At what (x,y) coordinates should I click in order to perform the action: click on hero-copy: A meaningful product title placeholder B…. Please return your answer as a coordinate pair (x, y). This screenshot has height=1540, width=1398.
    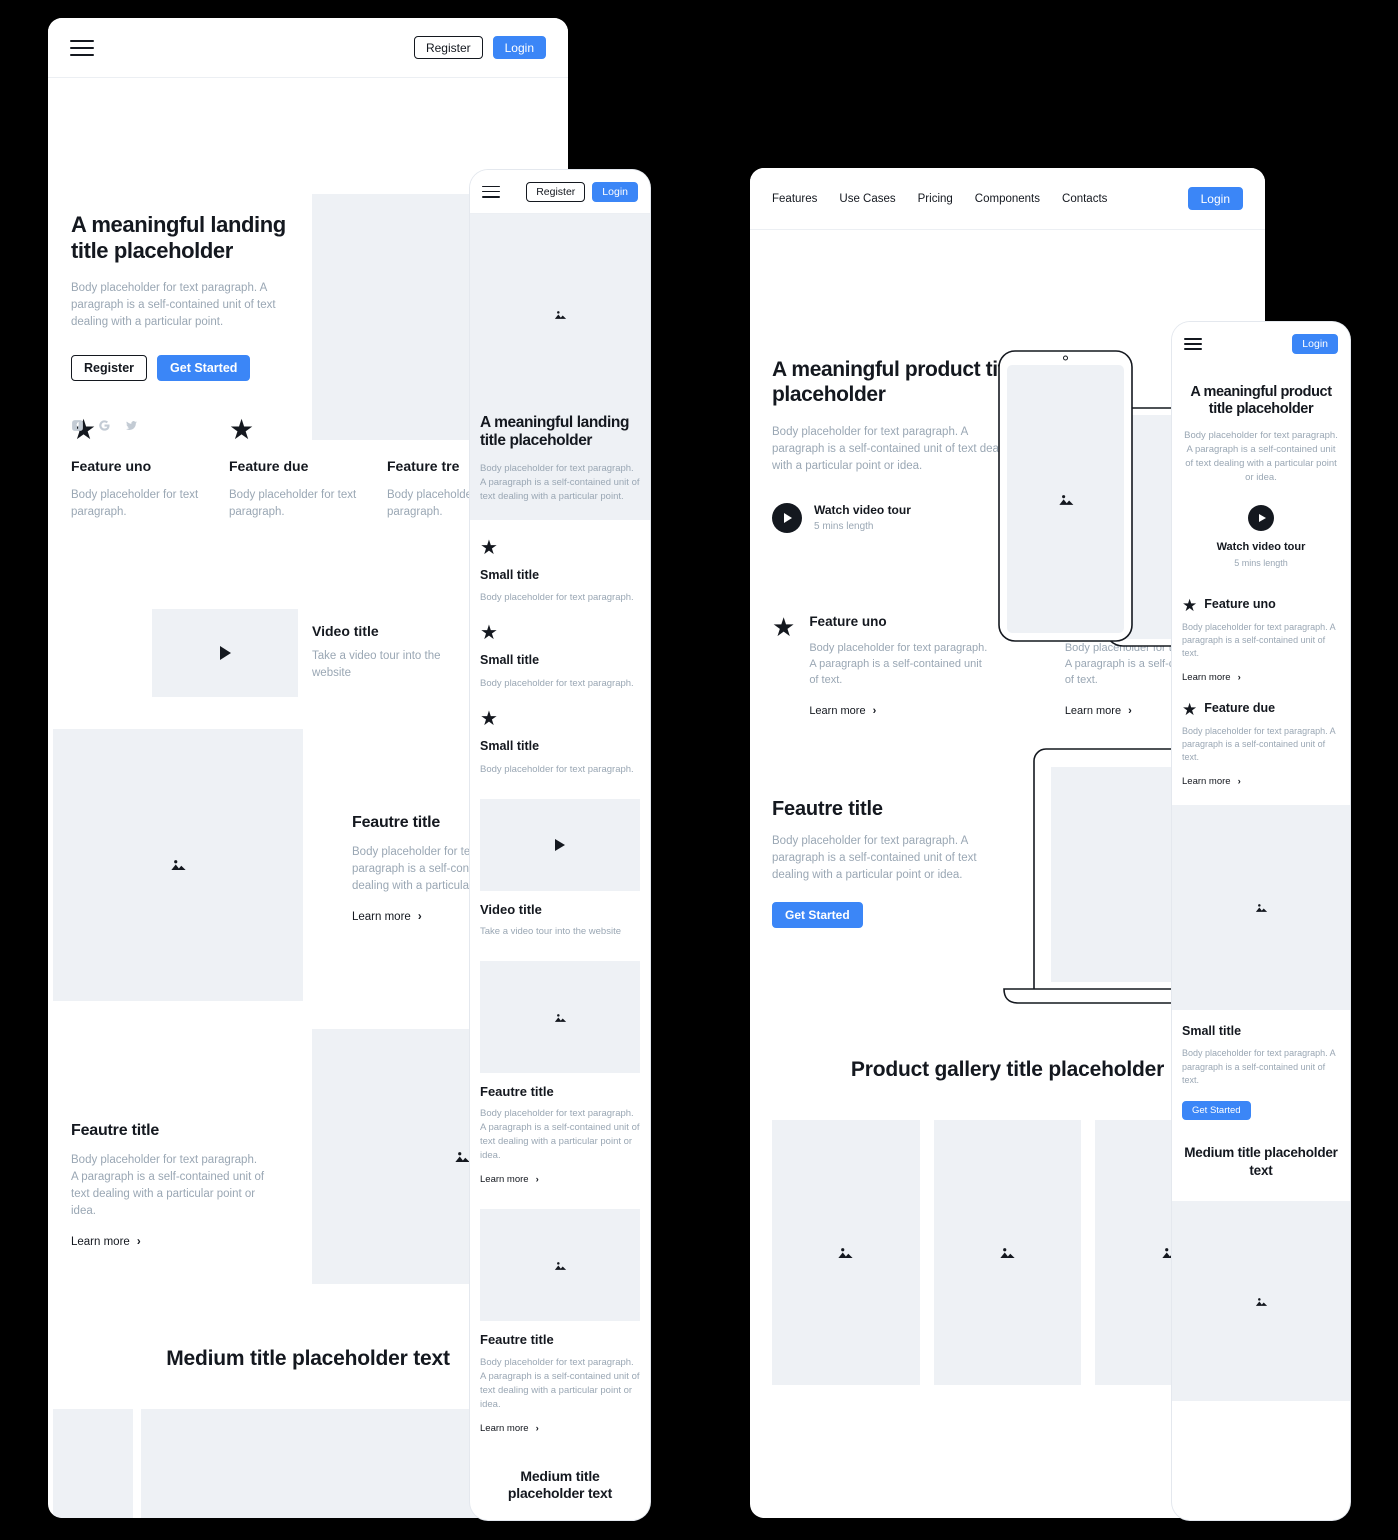
    Looking at the image, I should click on (897, 446).